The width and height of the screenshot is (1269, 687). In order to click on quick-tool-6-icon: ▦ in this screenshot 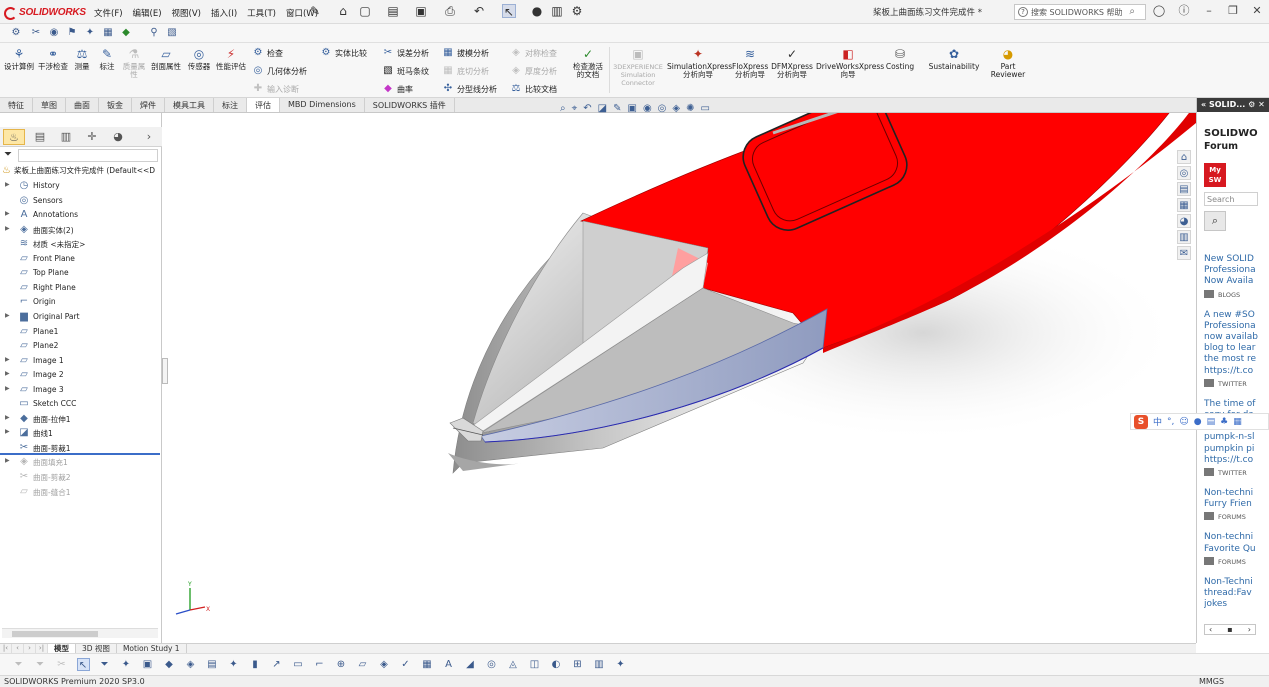, I will do `click(108, 33)`.